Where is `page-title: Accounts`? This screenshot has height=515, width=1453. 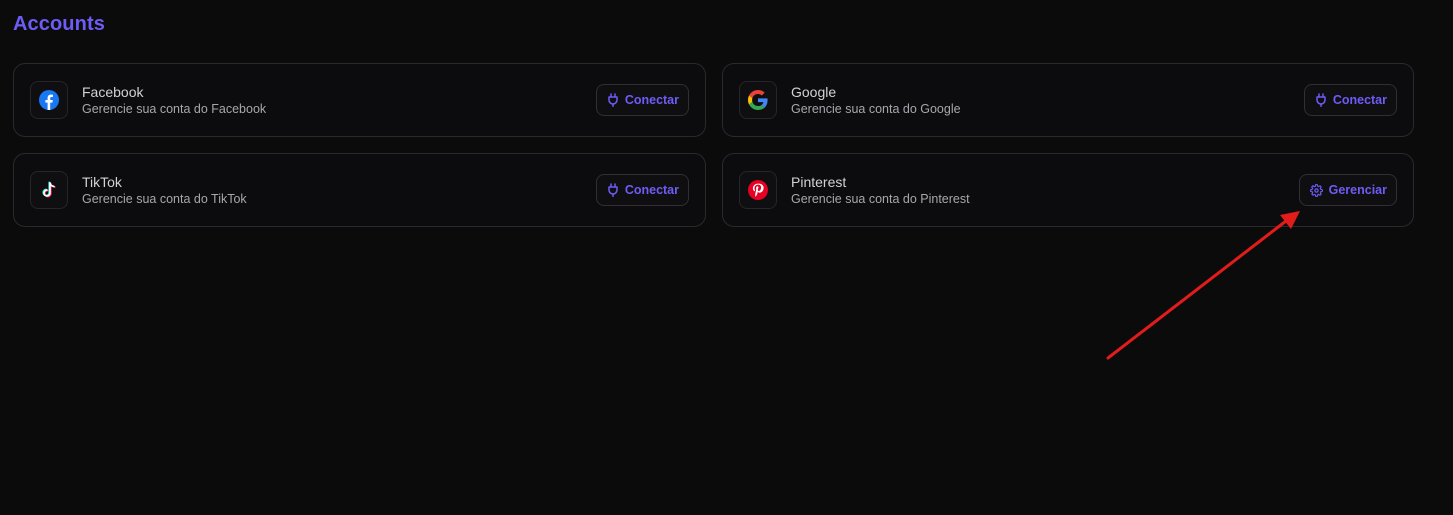
page-title: Accounts is located at coordinates (59, 24).